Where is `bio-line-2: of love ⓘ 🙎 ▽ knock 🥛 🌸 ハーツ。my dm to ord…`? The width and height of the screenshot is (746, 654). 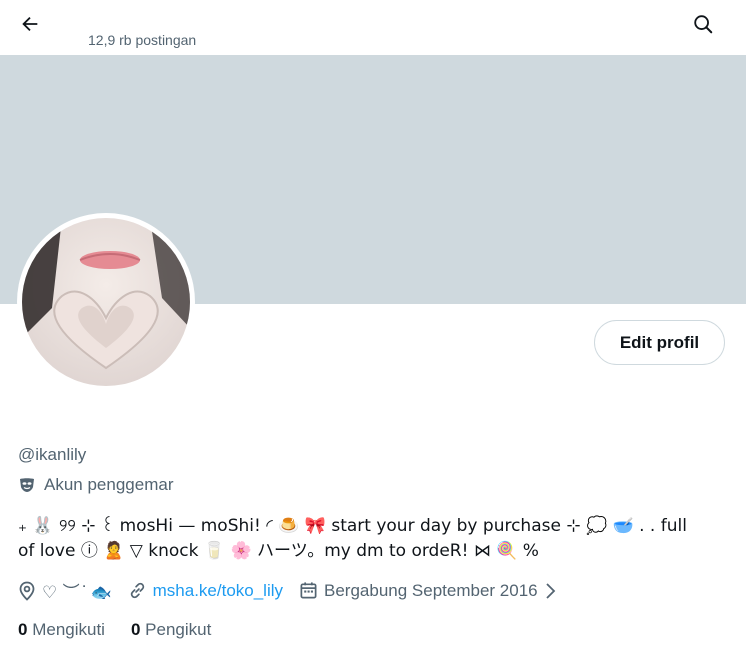 bio-line-2: of love ⓘ 🙎 ▽ knock 🥛 🌸 ハーツ。my dm to ord… is located at coordinates (278, 551).